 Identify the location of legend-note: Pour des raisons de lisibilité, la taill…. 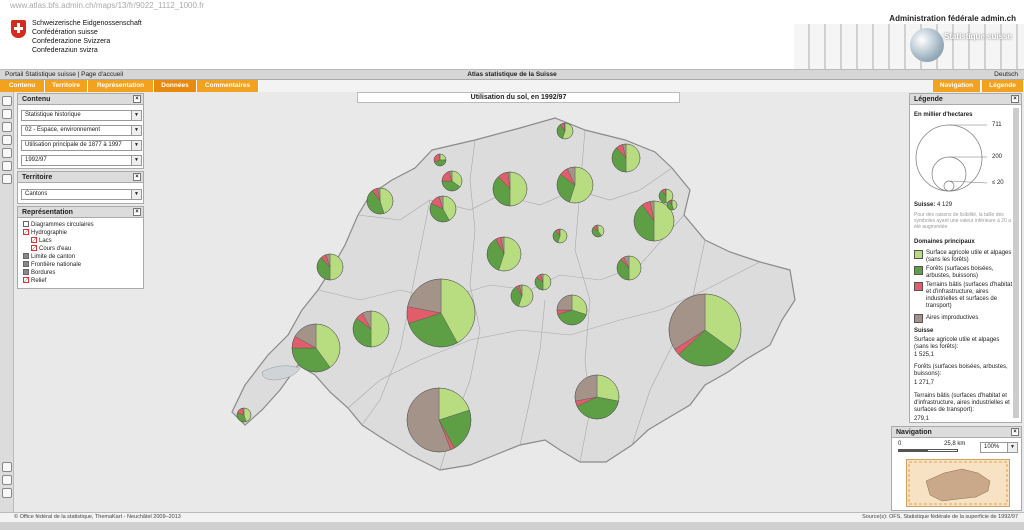
(963, 221).